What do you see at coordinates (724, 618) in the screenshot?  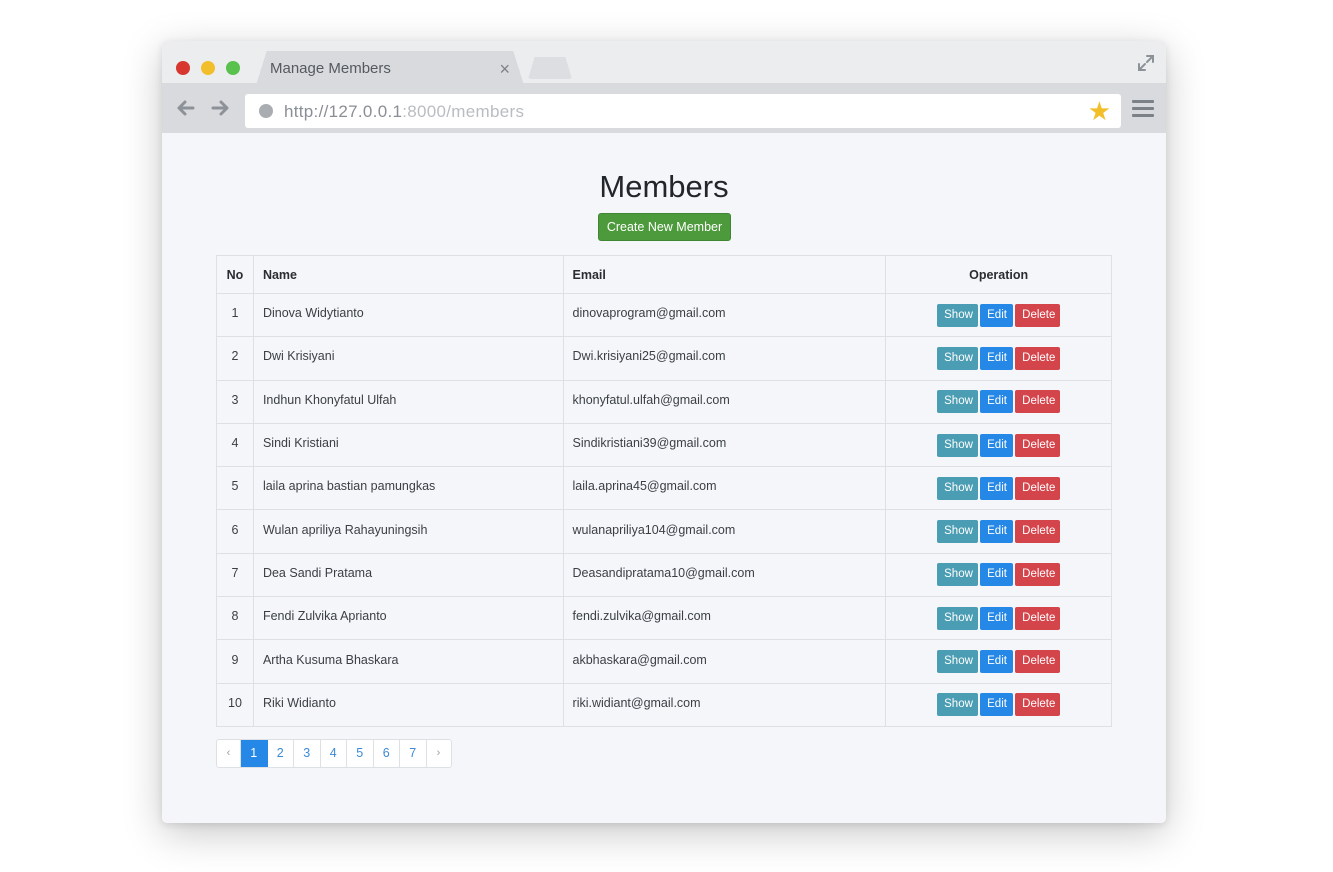 I see `member-email: fendi.zulvika@gmail.com` at bounding box center [724, 618].